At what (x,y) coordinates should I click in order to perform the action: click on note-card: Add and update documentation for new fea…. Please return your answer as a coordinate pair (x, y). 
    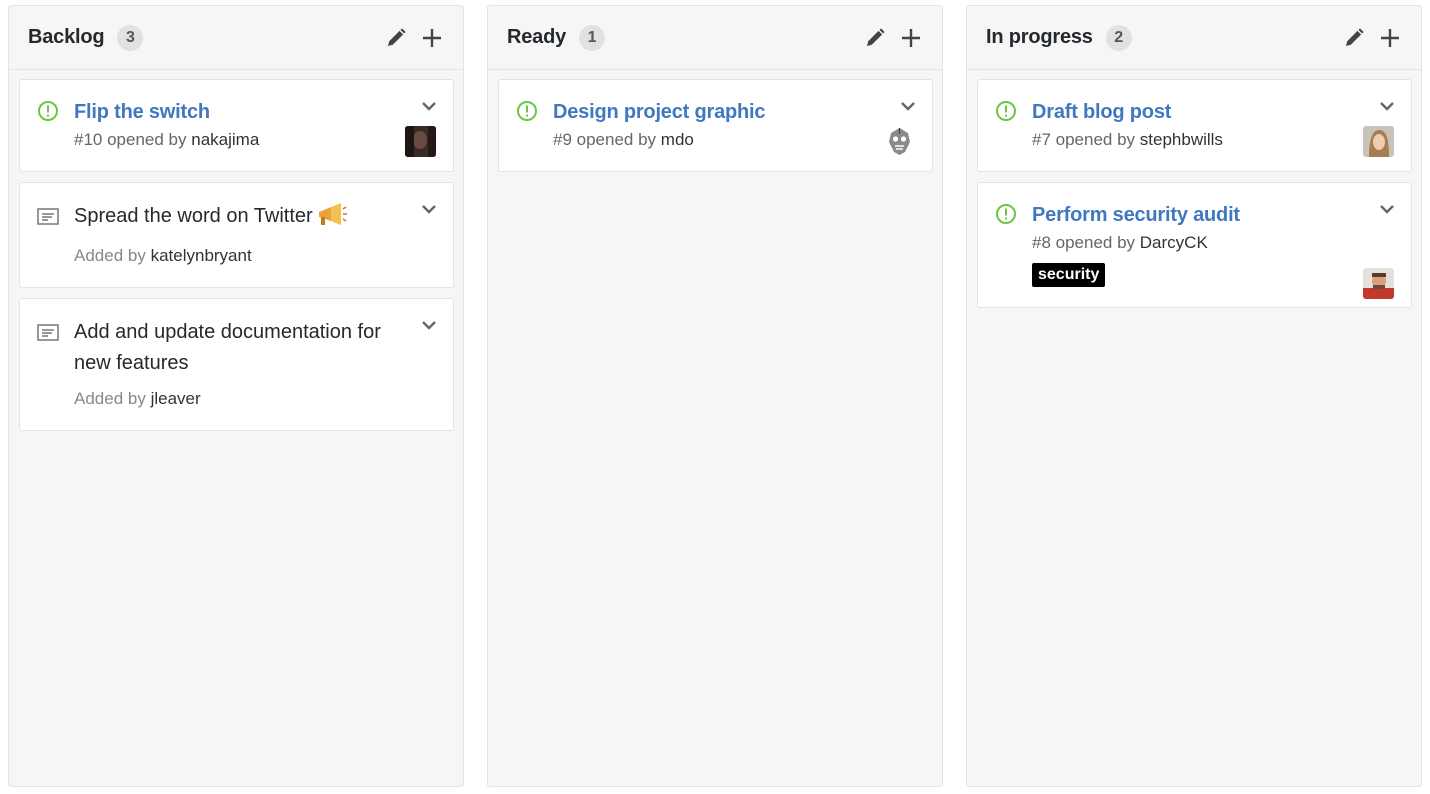
    Looking at the image, I should click on (236, 364).